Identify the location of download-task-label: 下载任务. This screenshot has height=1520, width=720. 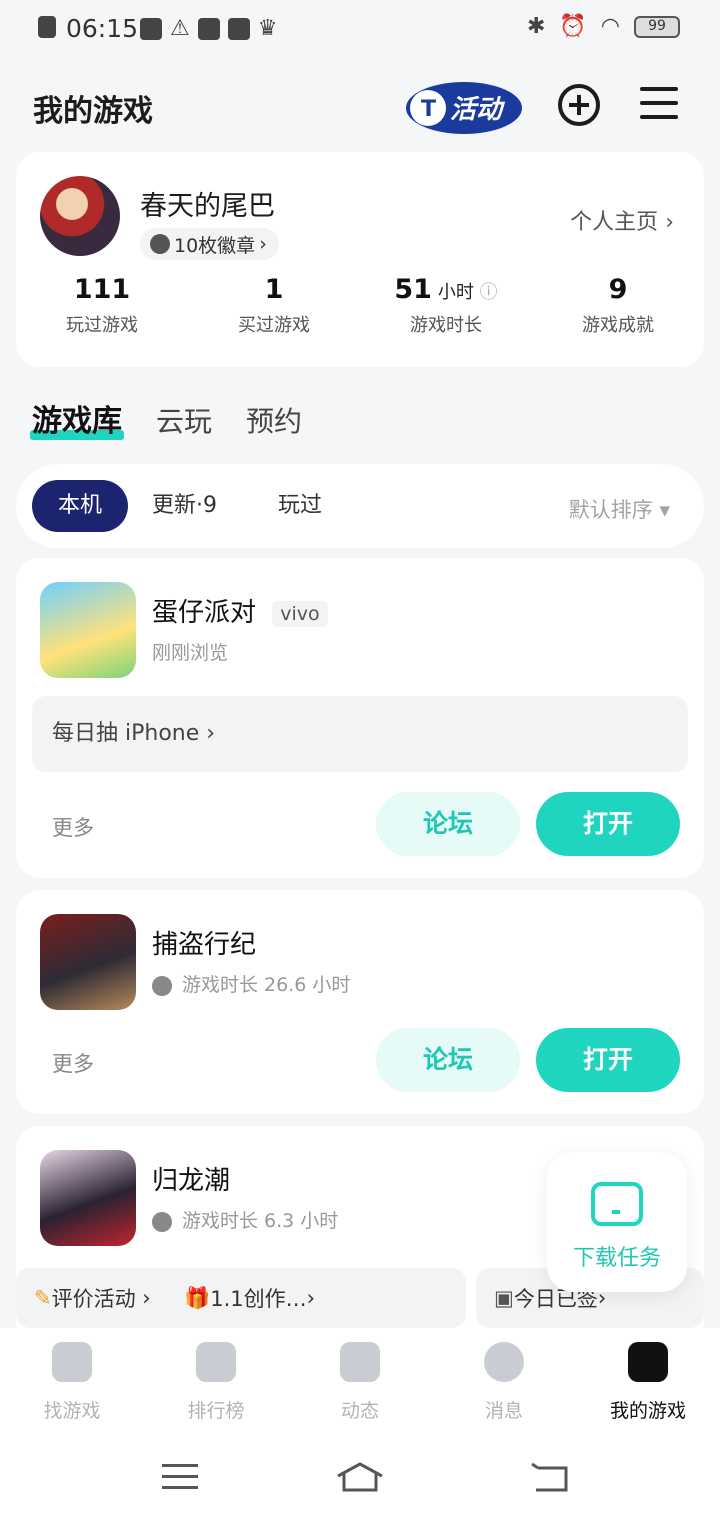
(616, 1258).